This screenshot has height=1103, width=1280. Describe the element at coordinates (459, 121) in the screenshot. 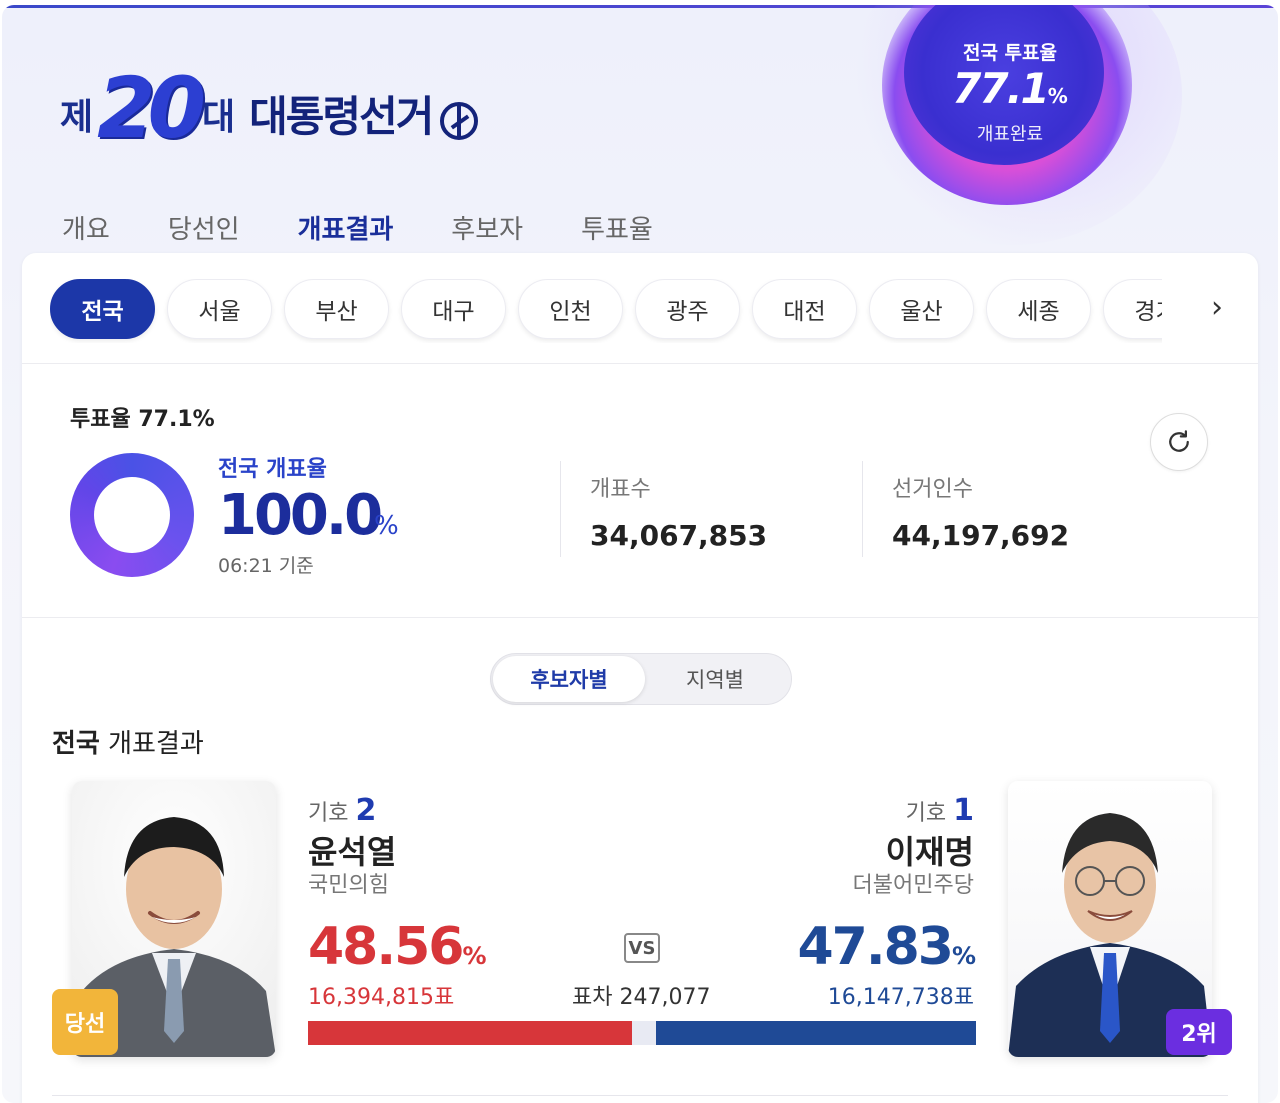

I see `ballot-stamp-icon` at that location.